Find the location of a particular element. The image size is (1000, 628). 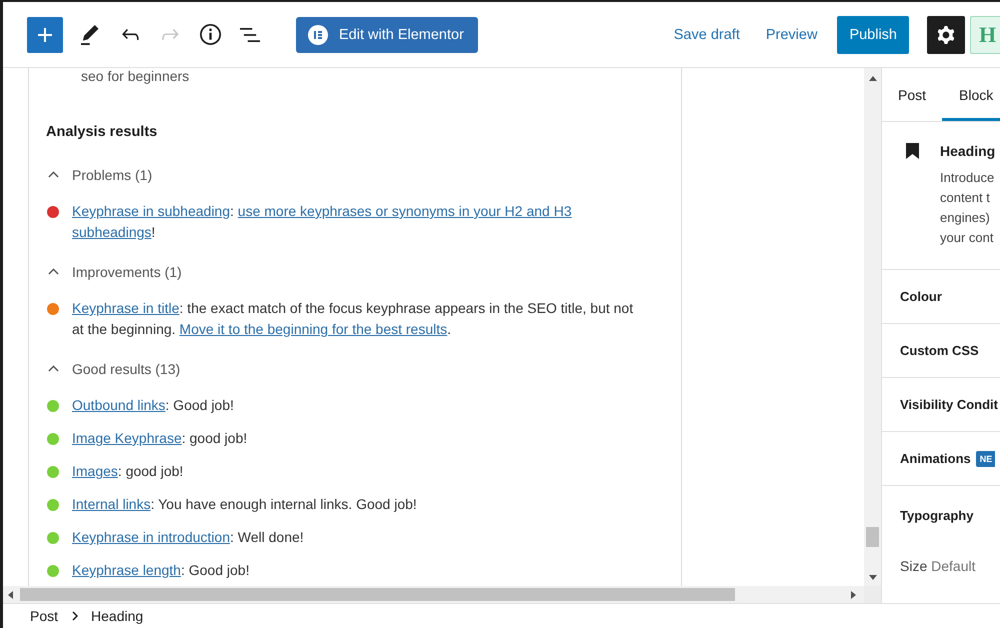

undo-icon is located at coordinates (130, 34).